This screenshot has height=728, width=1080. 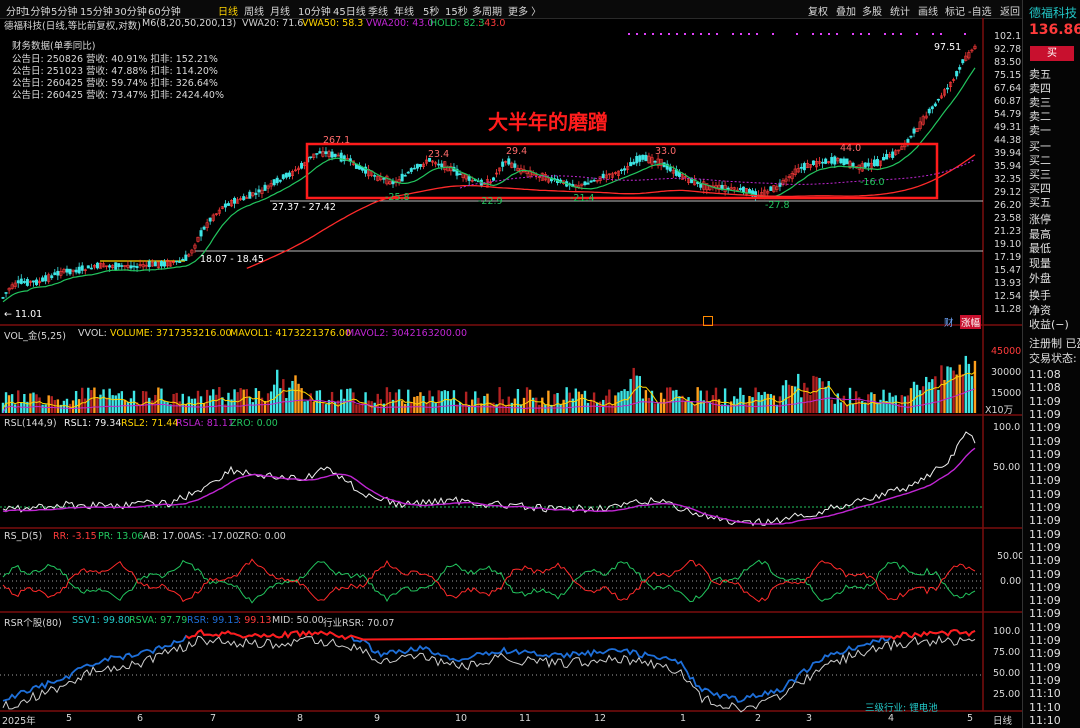 What do you see at coordinates (23, 314) in the screenshot?
I see `low-label: ← 11.01` at bounding box center [23, 314].